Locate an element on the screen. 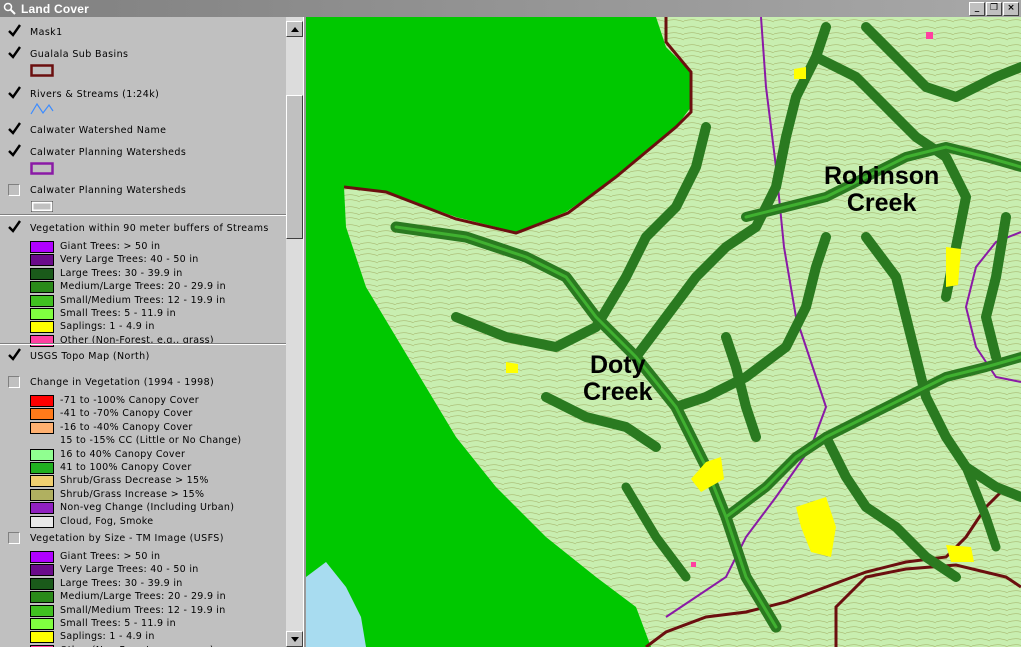 The image size is (1021, 647). toc-scrollbar is located at coordinates (294, 332).